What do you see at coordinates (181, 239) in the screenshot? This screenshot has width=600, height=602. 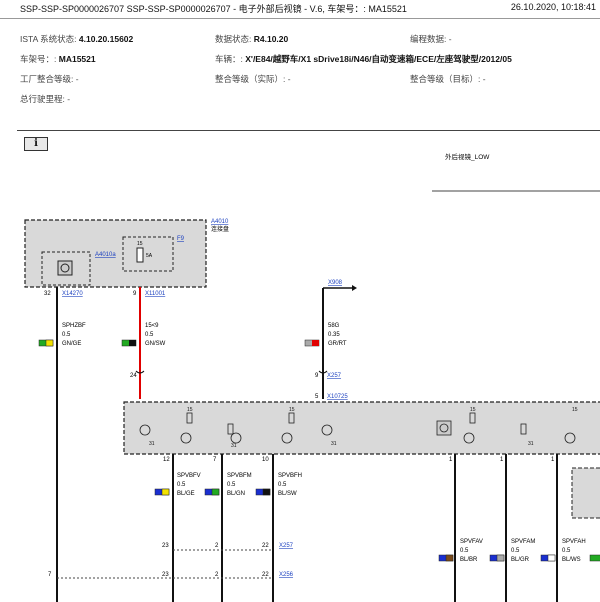 I see `f9-link: F9` at bounding box center [181, 239].